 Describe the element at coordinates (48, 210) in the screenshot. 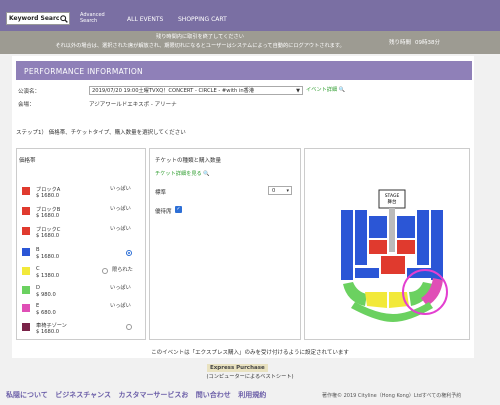

I see `price-name: ブロックB` at that location.